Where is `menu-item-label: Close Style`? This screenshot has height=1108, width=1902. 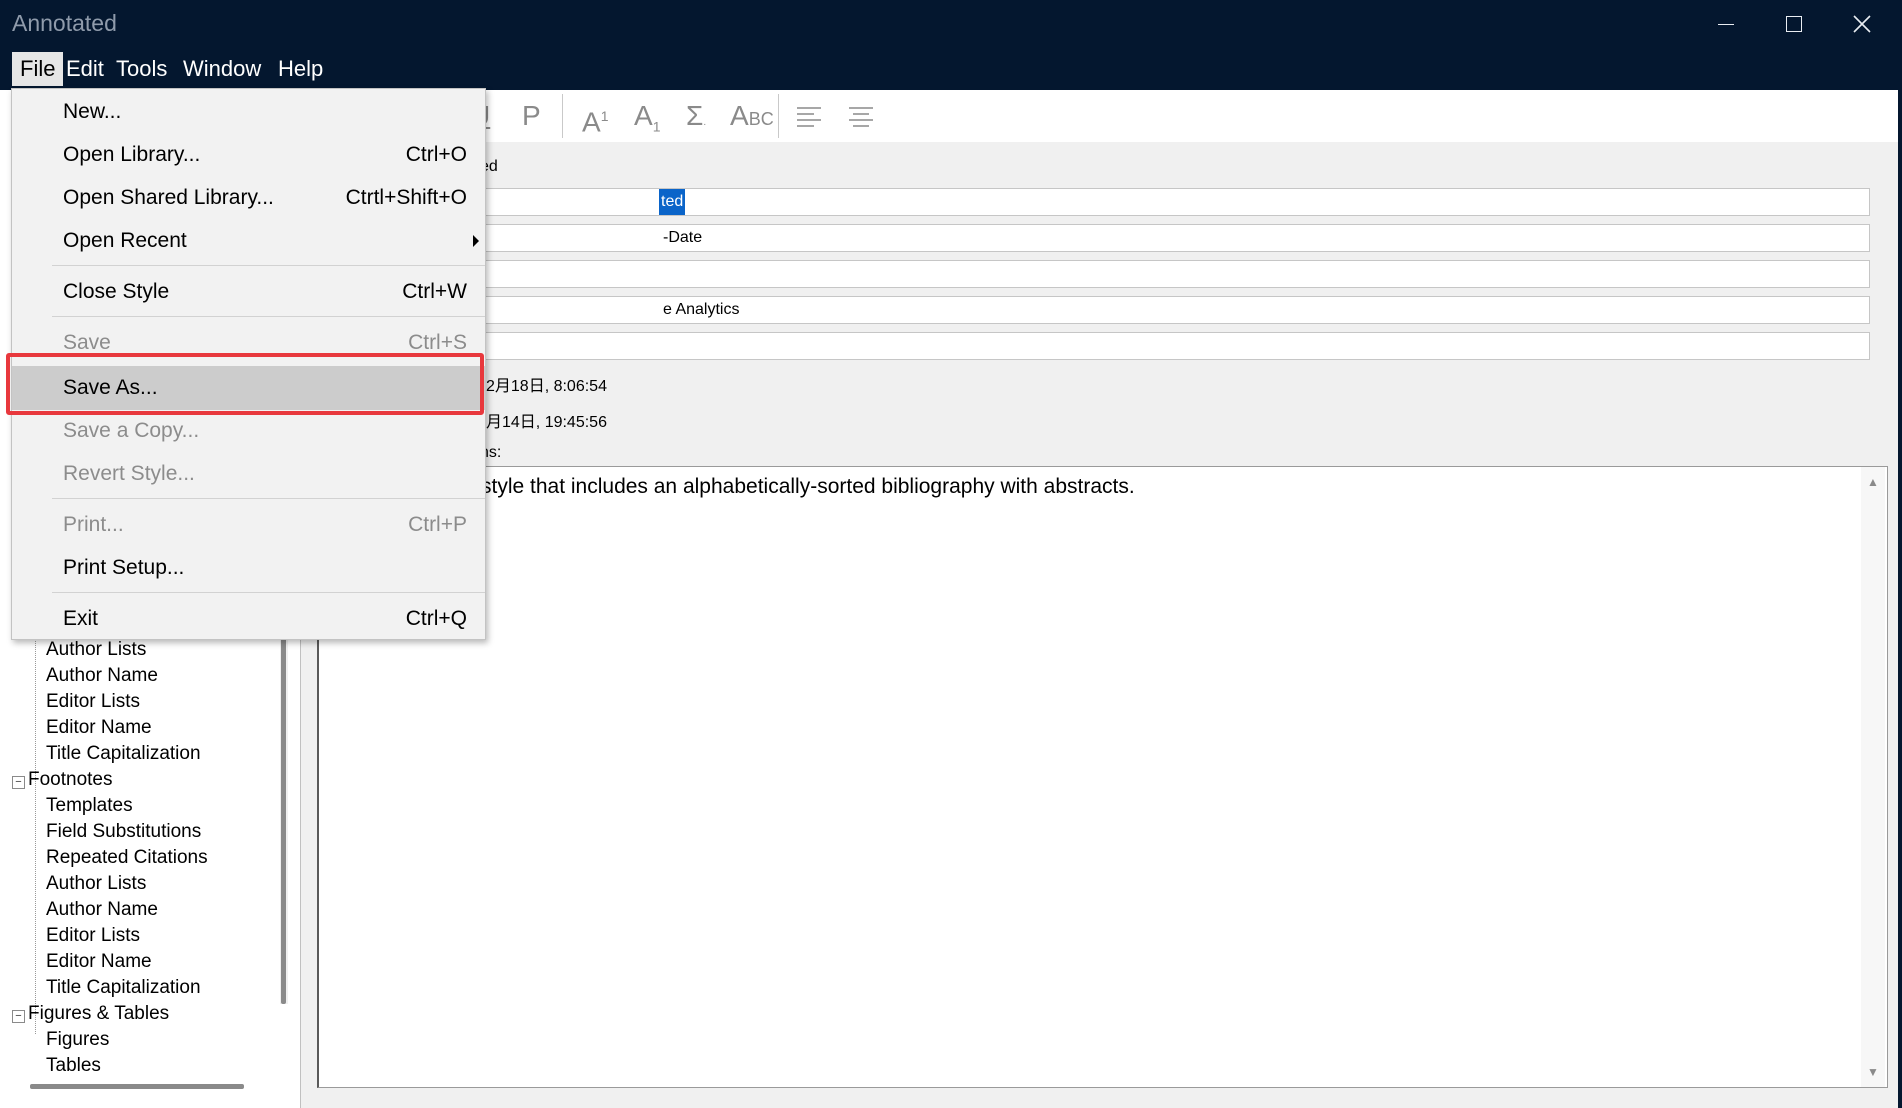 menu-item-label: Close Style is located at coordinates (116, 291).